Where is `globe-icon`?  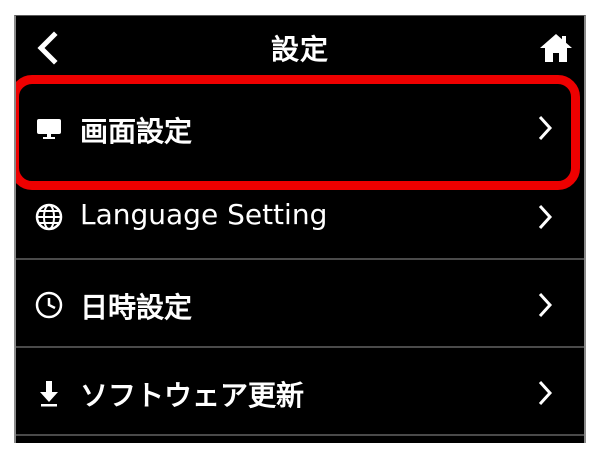 globe-icon is located at coordinates (49, 217).